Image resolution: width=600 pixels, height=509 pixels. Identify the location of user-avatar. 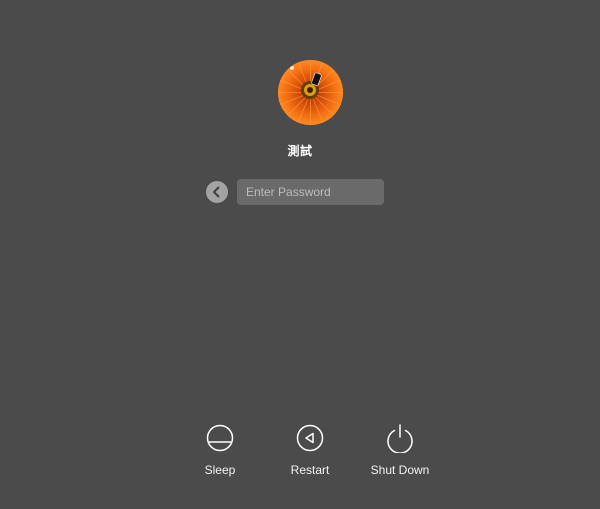
(310, 92).